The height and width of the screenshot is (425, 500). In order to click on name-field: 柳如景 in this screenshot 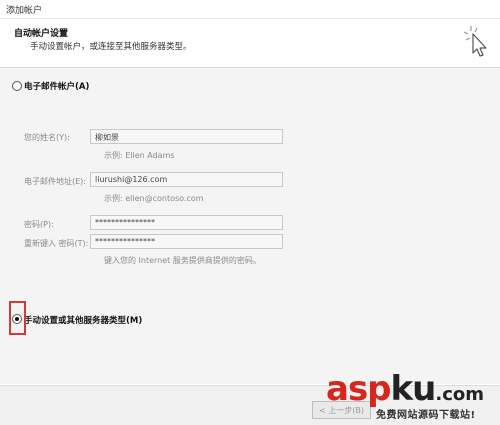, I will do `click(186, 136)`.